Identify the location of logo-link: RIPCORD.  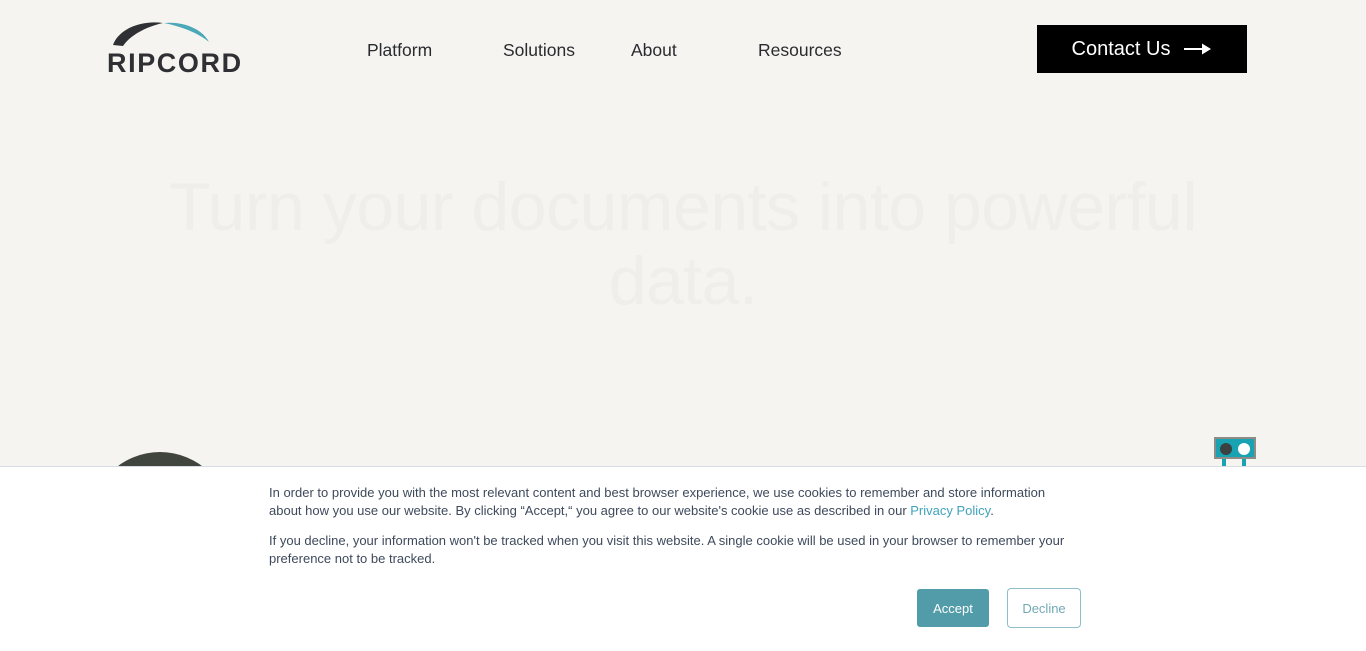
(187, 49).